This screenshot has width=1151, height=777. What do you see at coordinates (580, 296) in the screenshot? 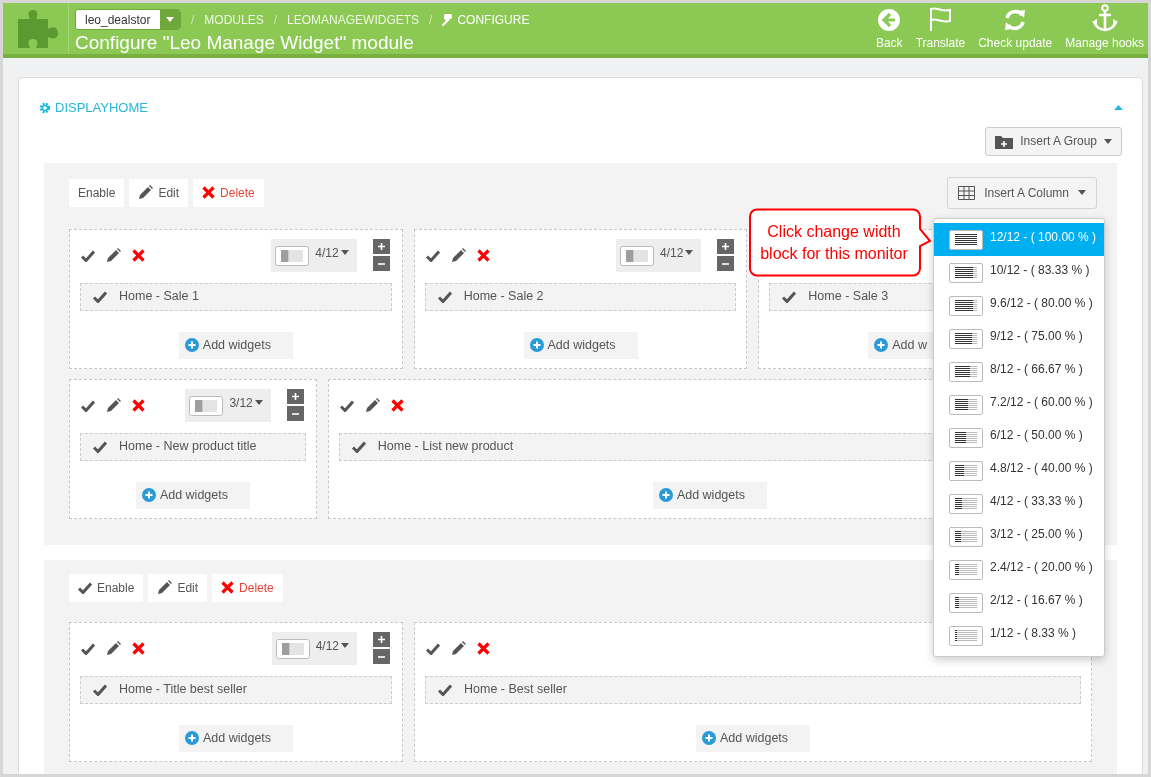
I see `widget-item: Home - Sale 2` at bounding box center [580, 296].